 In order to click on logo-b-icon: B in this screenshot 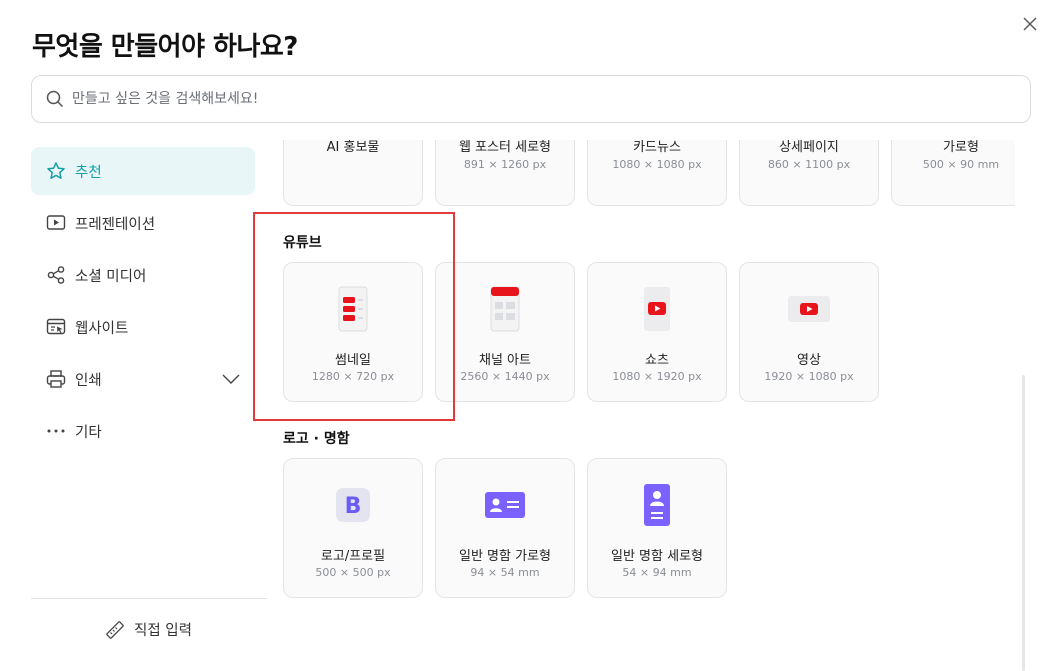, I will do `click(353, 505)`.